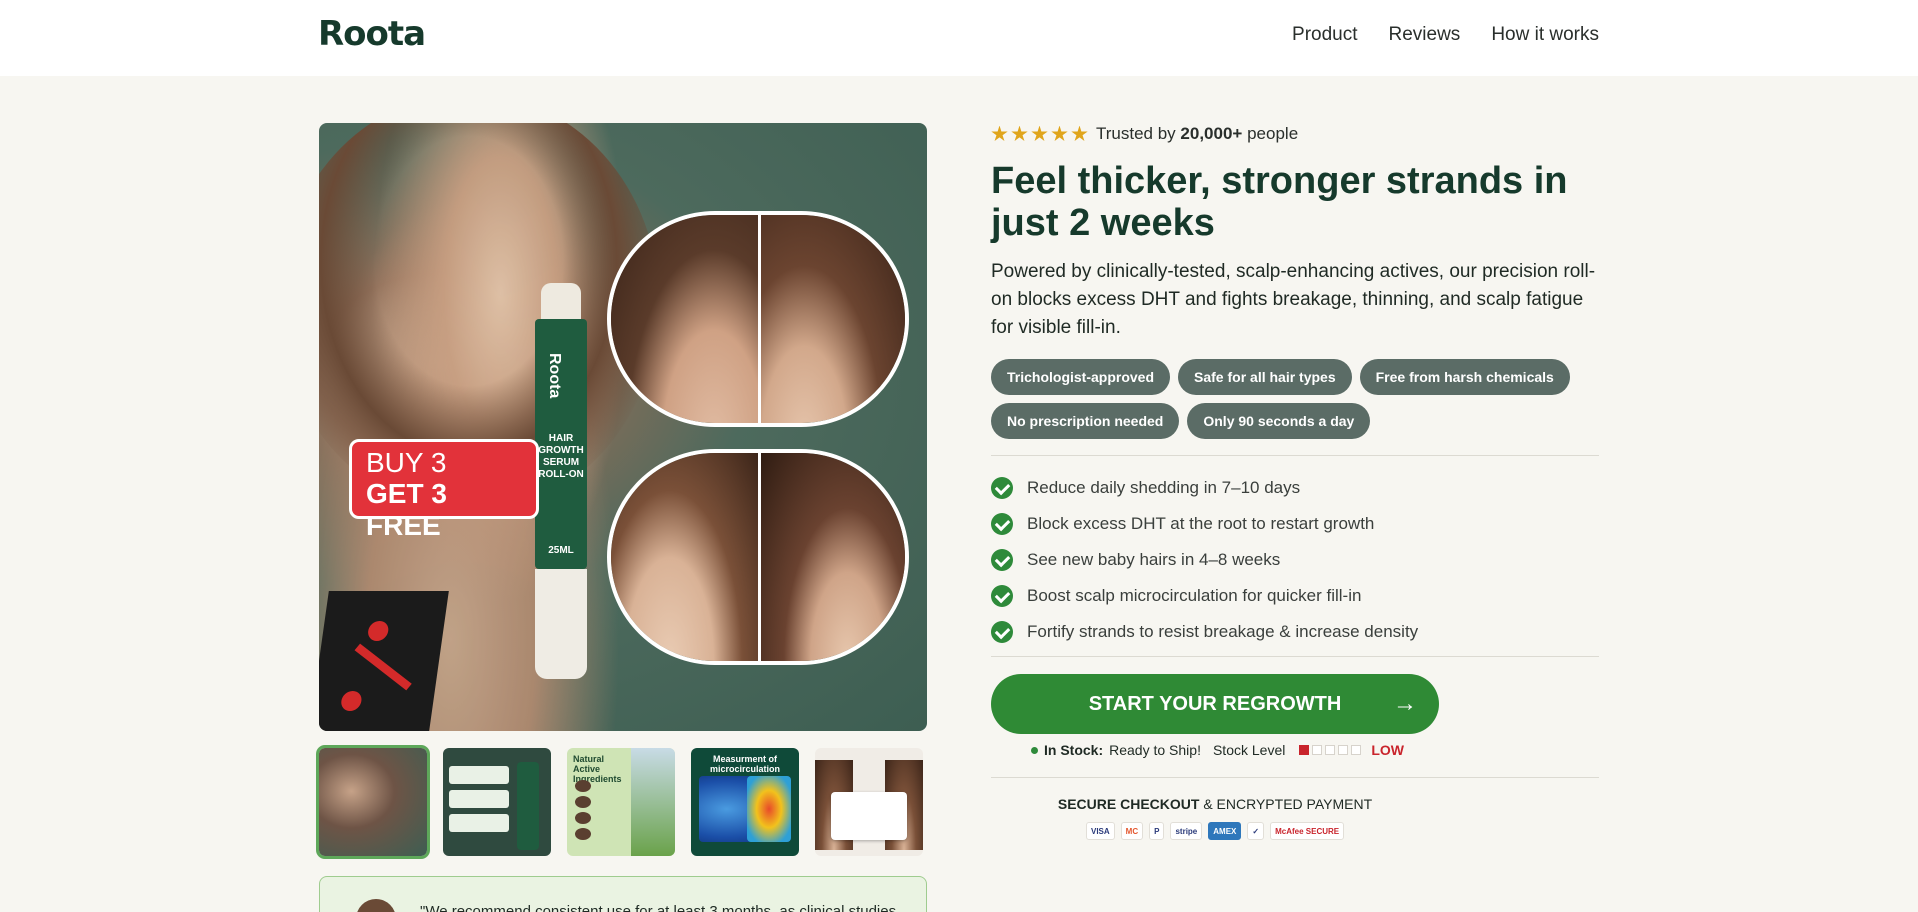  What do you see at coordinates (1186, 831) in the screenshot?
I see `stripe-icon: stripe` at bounding box center [1186, 831].